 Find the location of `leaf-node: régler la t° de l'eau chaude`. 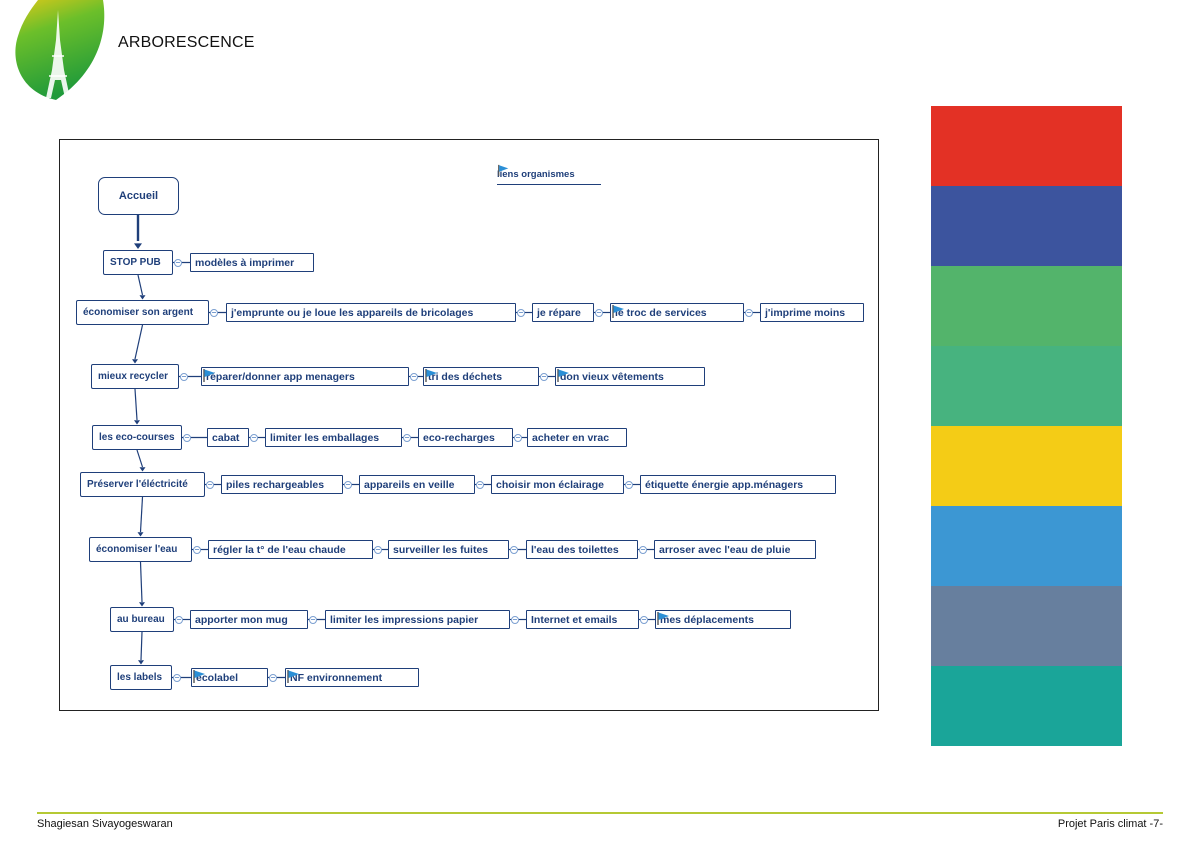

leaf-node: régler la t° de l'eau chaude is located at coordinates (290, 549).